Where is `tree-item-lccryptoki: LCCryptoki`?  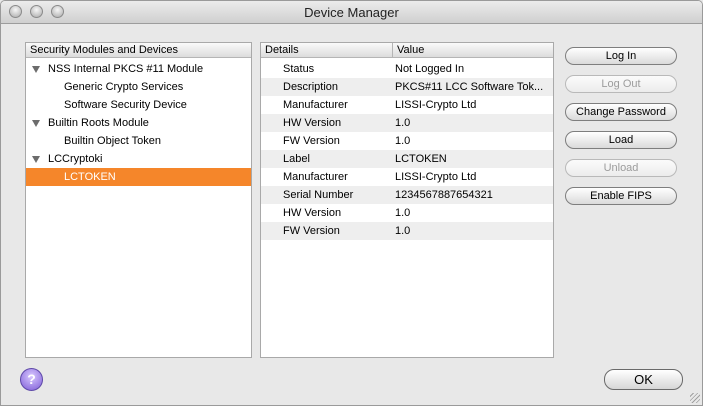
tree-item-lccryptoki: LCCryptoki is located at coordinates (138, 159).